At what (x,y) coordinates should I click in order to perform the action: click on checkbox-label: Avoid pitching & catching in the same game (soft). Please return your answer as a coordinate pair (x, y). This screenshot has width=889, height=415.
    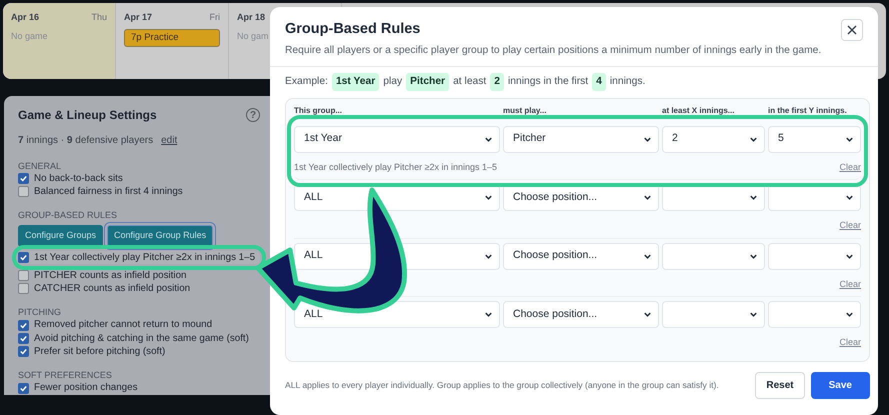
    Looking at the image, I should click on (141, 339).